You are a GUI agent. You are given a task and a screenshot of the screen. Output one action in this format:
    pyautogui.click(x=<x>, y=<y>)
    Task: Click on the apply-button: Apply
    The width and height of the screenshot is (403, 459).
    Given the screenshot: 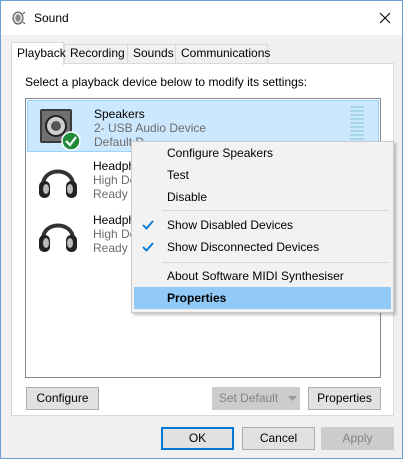 What is the action you would take?
    pyautogui.click(x=357, y=438)
    